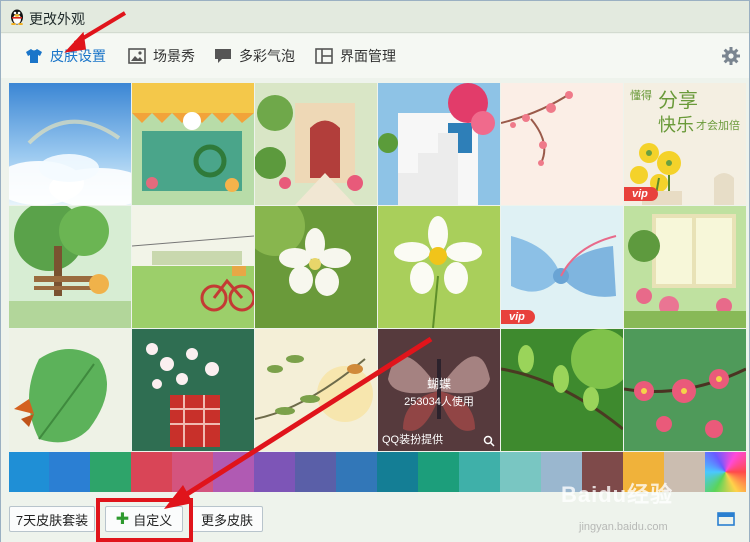 The height and width of the screenshot is (542, 750). I want to click on gear-icon, so click(731, 56).